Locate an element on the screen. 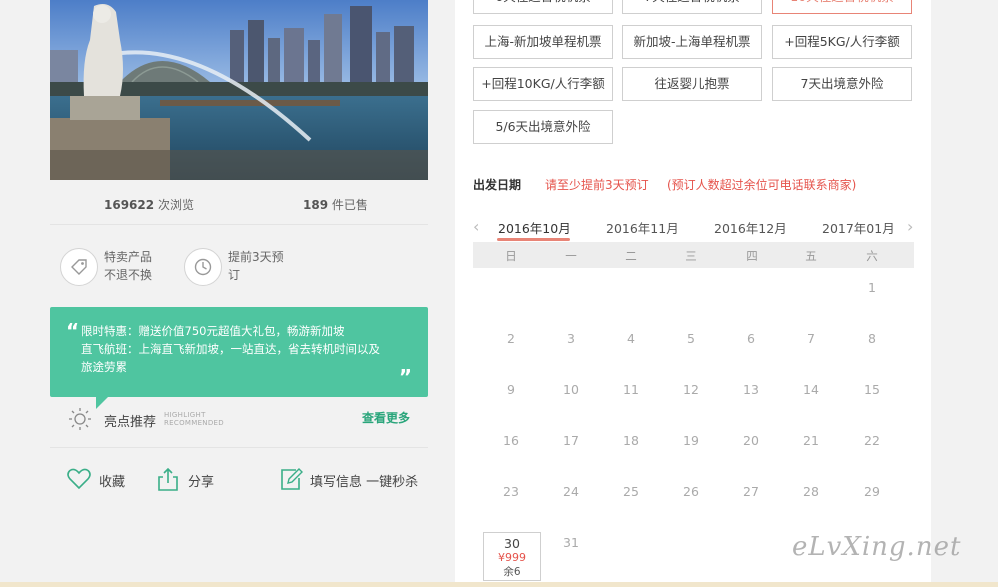 Image resolution: width=998 pixels, height=587 pixels. product-stats: 169622 次浏览 189 件已售 is located at coordinates (239, 205).